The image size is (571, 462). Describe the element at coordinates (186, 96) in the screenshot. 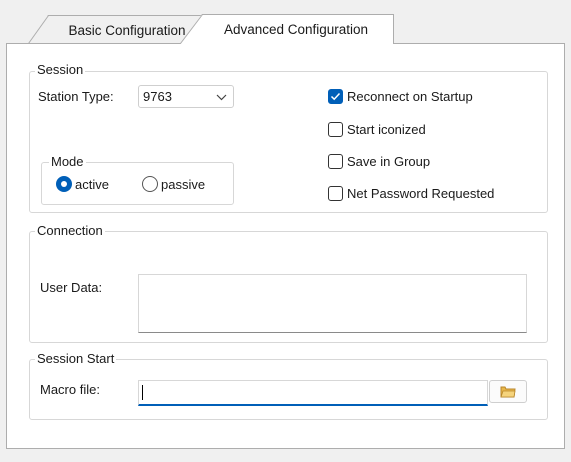

I see `station-type-select: 9763` at that location.